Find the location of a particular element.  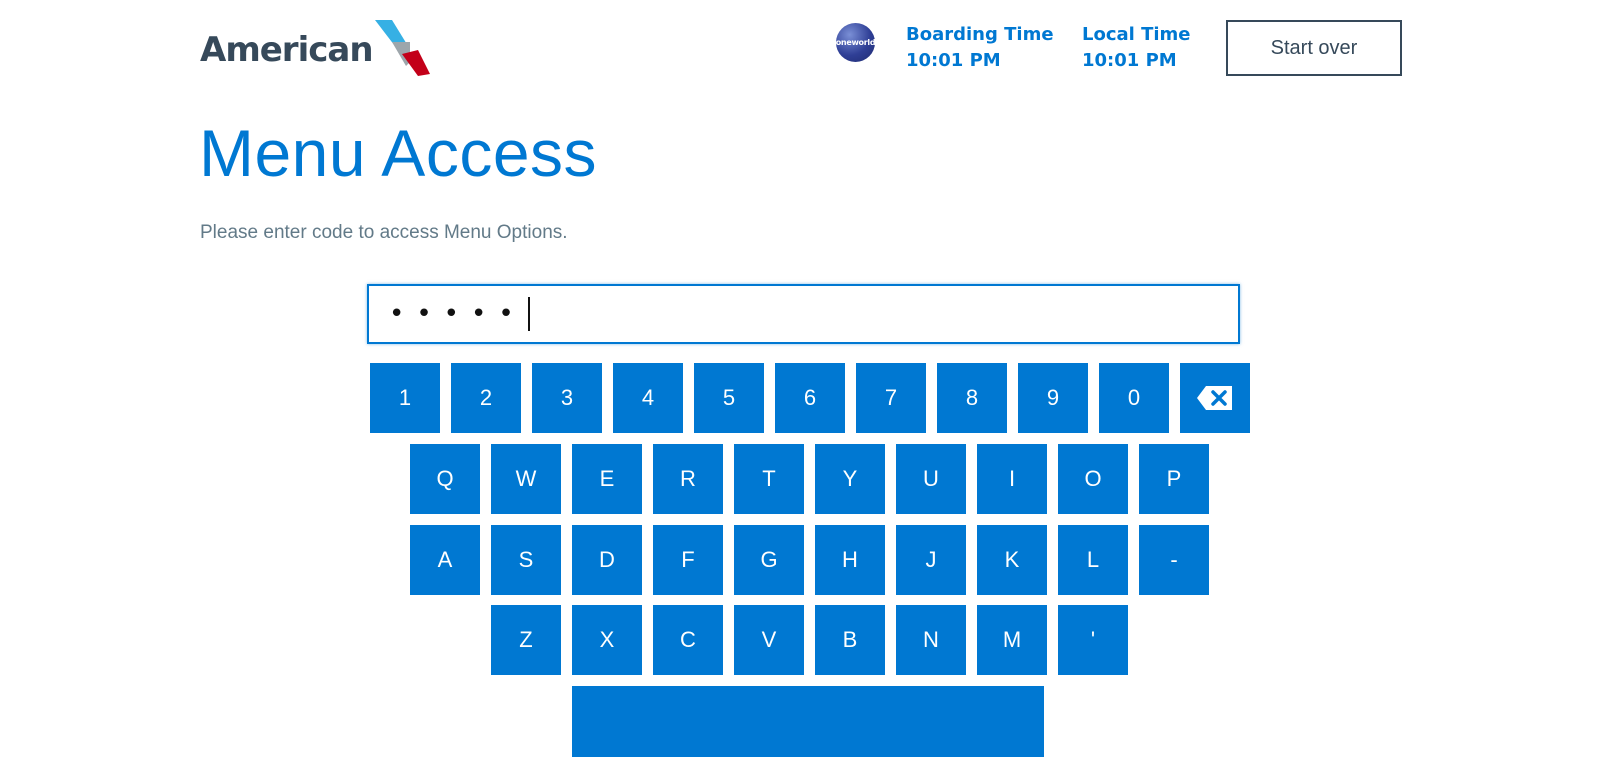

boarding-time-label: Boarding Time is located at coordinates (980, 34).